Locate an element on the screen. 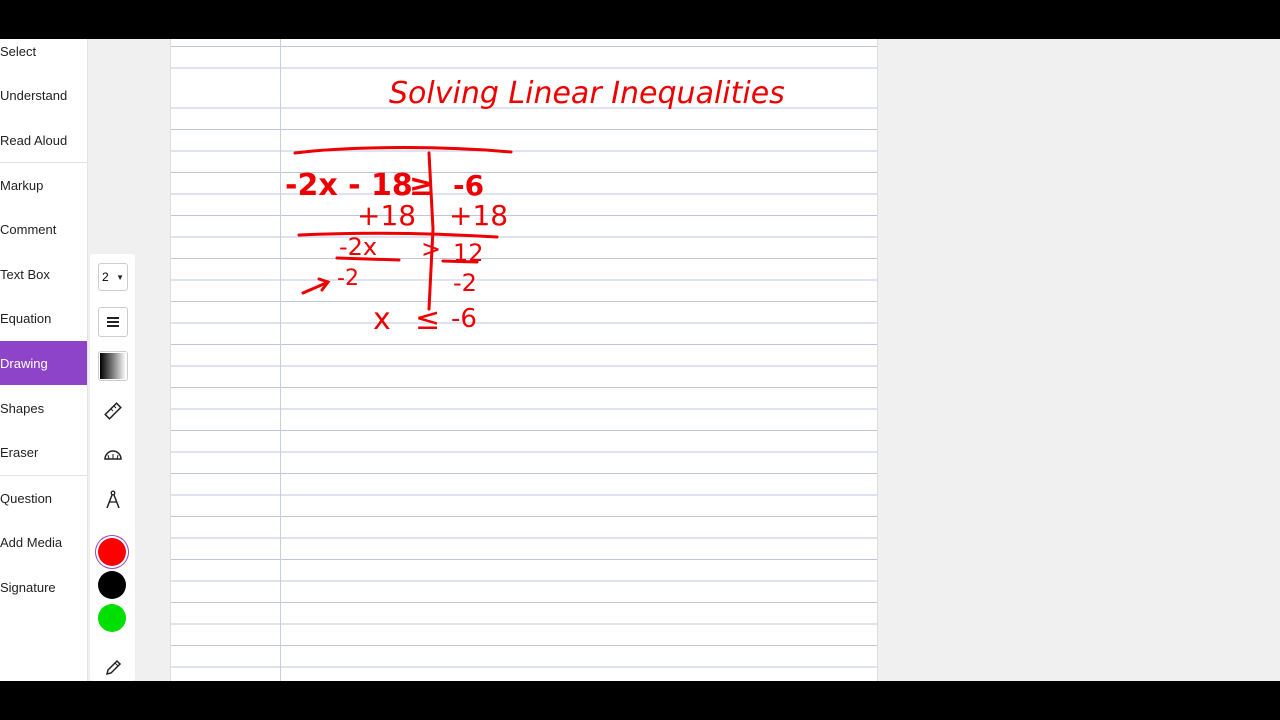 The image size is (1280, 720). tool-label: Equation is located at coordinates (26, 318).